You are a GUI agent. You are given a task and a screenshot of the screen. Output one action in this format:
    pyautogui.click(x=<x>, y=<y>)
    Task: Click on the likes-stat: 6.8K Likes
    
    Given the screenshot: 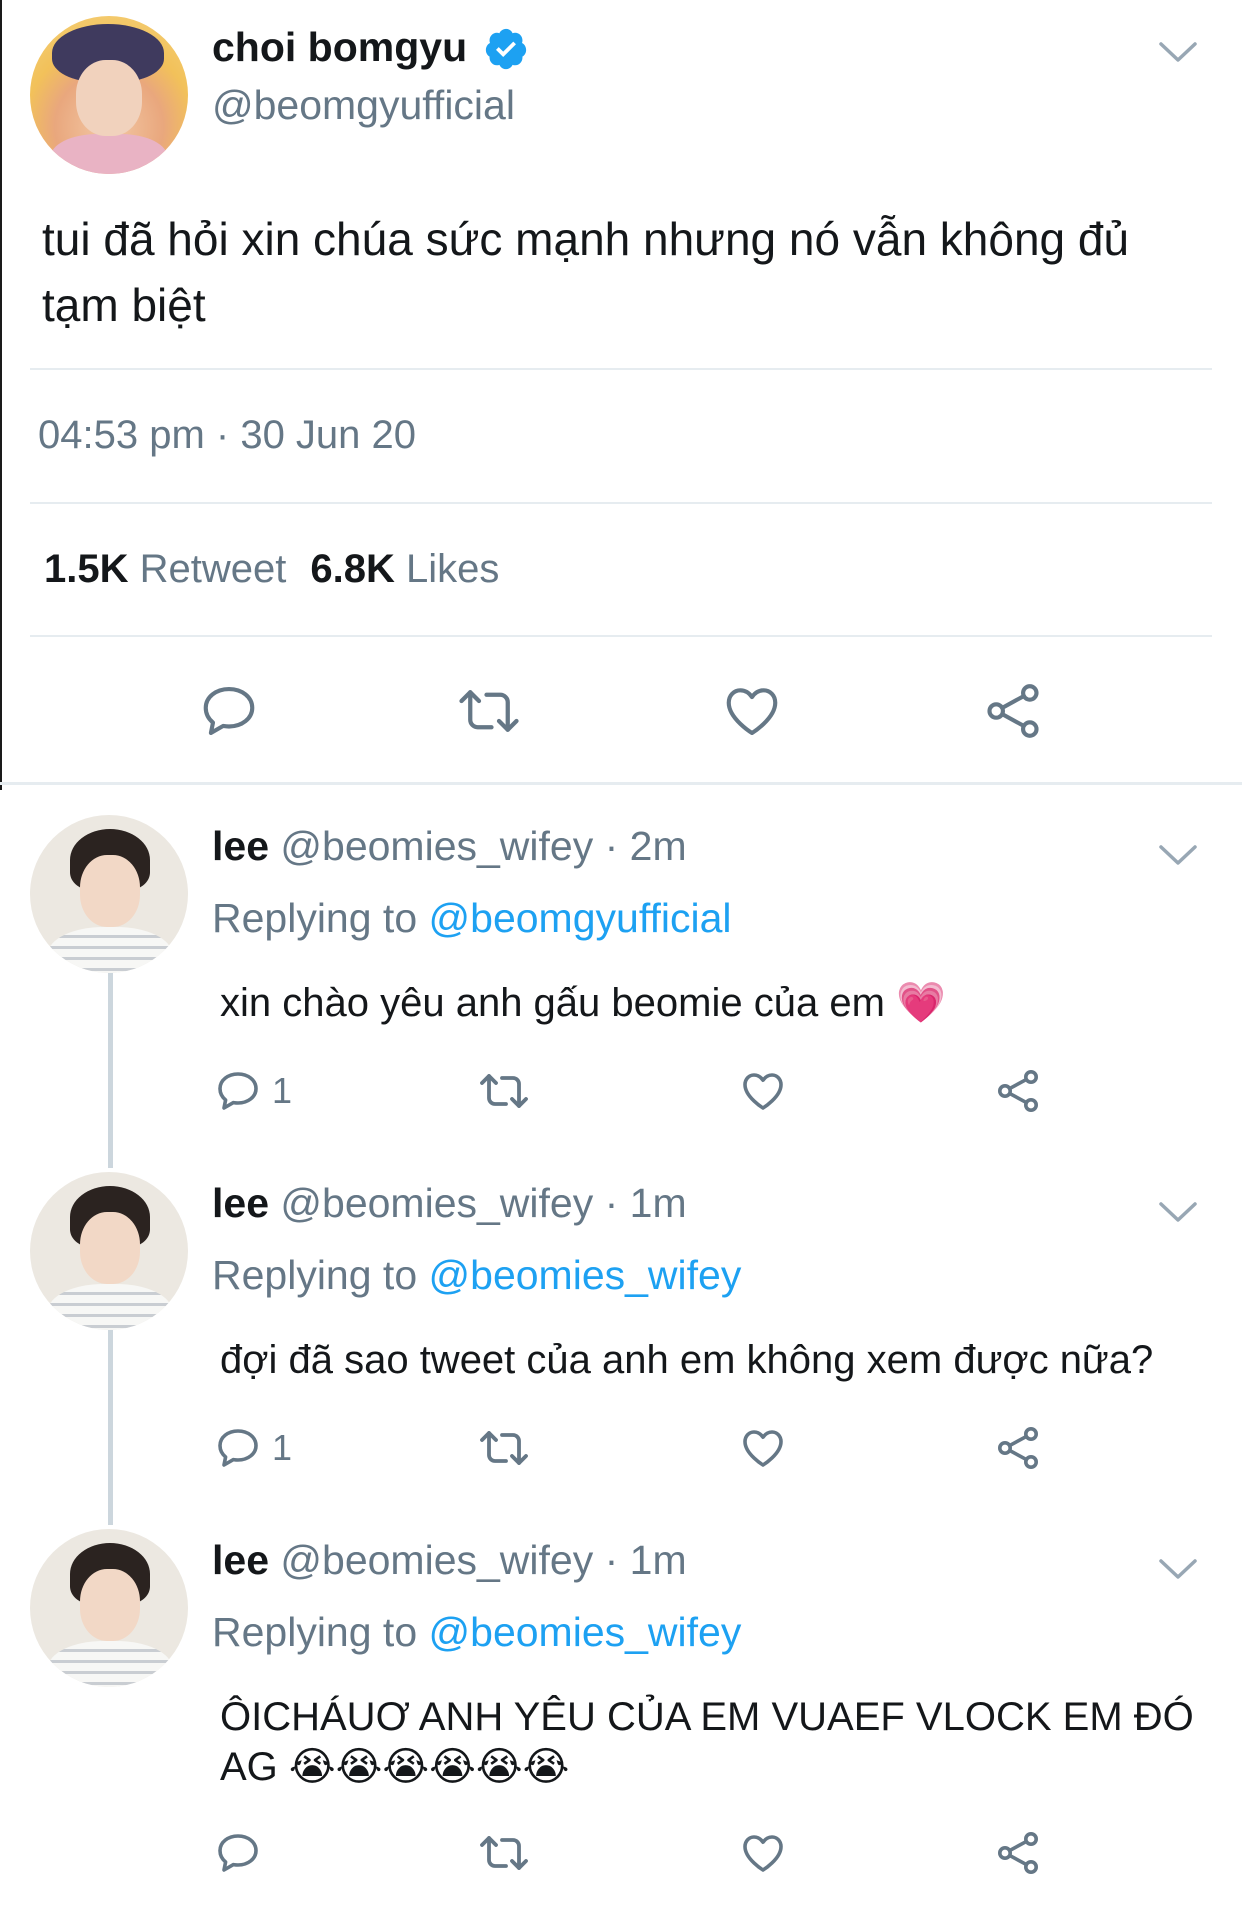 What is the action you would take?
    pyautogui.click(x=404, y=569)
    